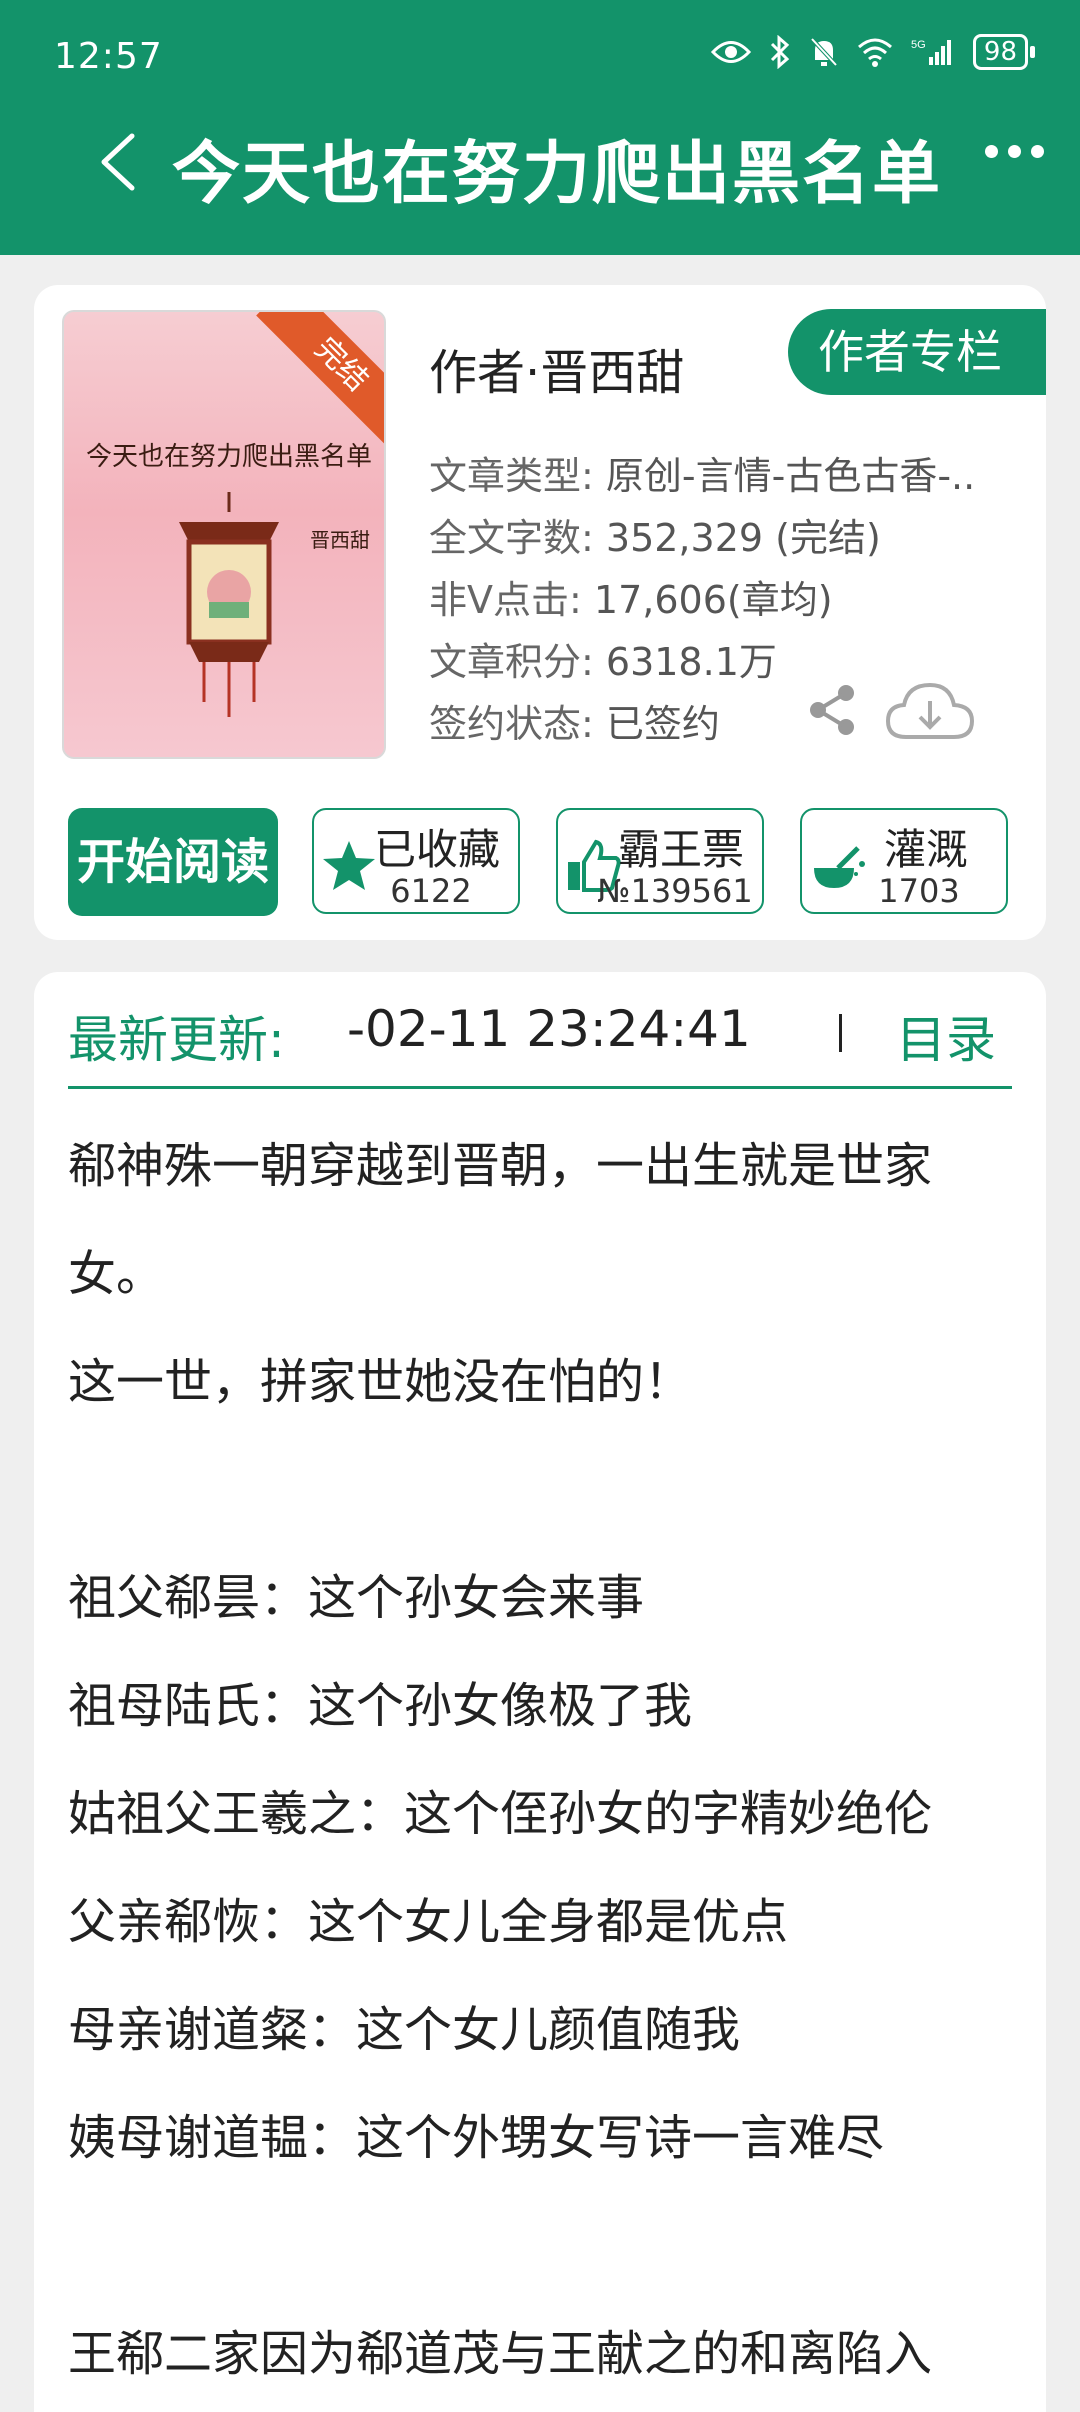  Describe the element at coordinates (229, 604) in the screenshot. I see `lantern-illustration` at that location.